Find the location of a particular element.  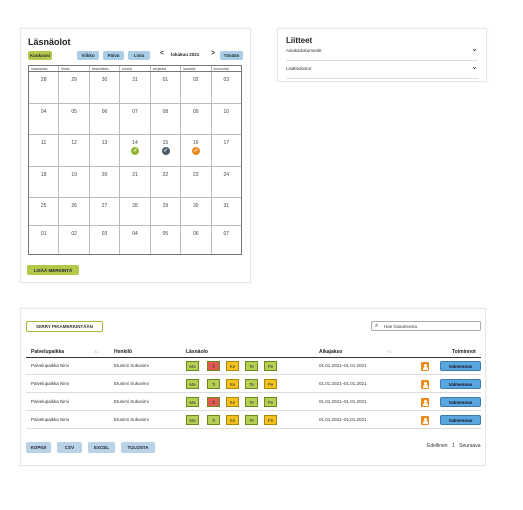

calendar-day-cell: 16 ✓ is located at coordinates (196, 150).